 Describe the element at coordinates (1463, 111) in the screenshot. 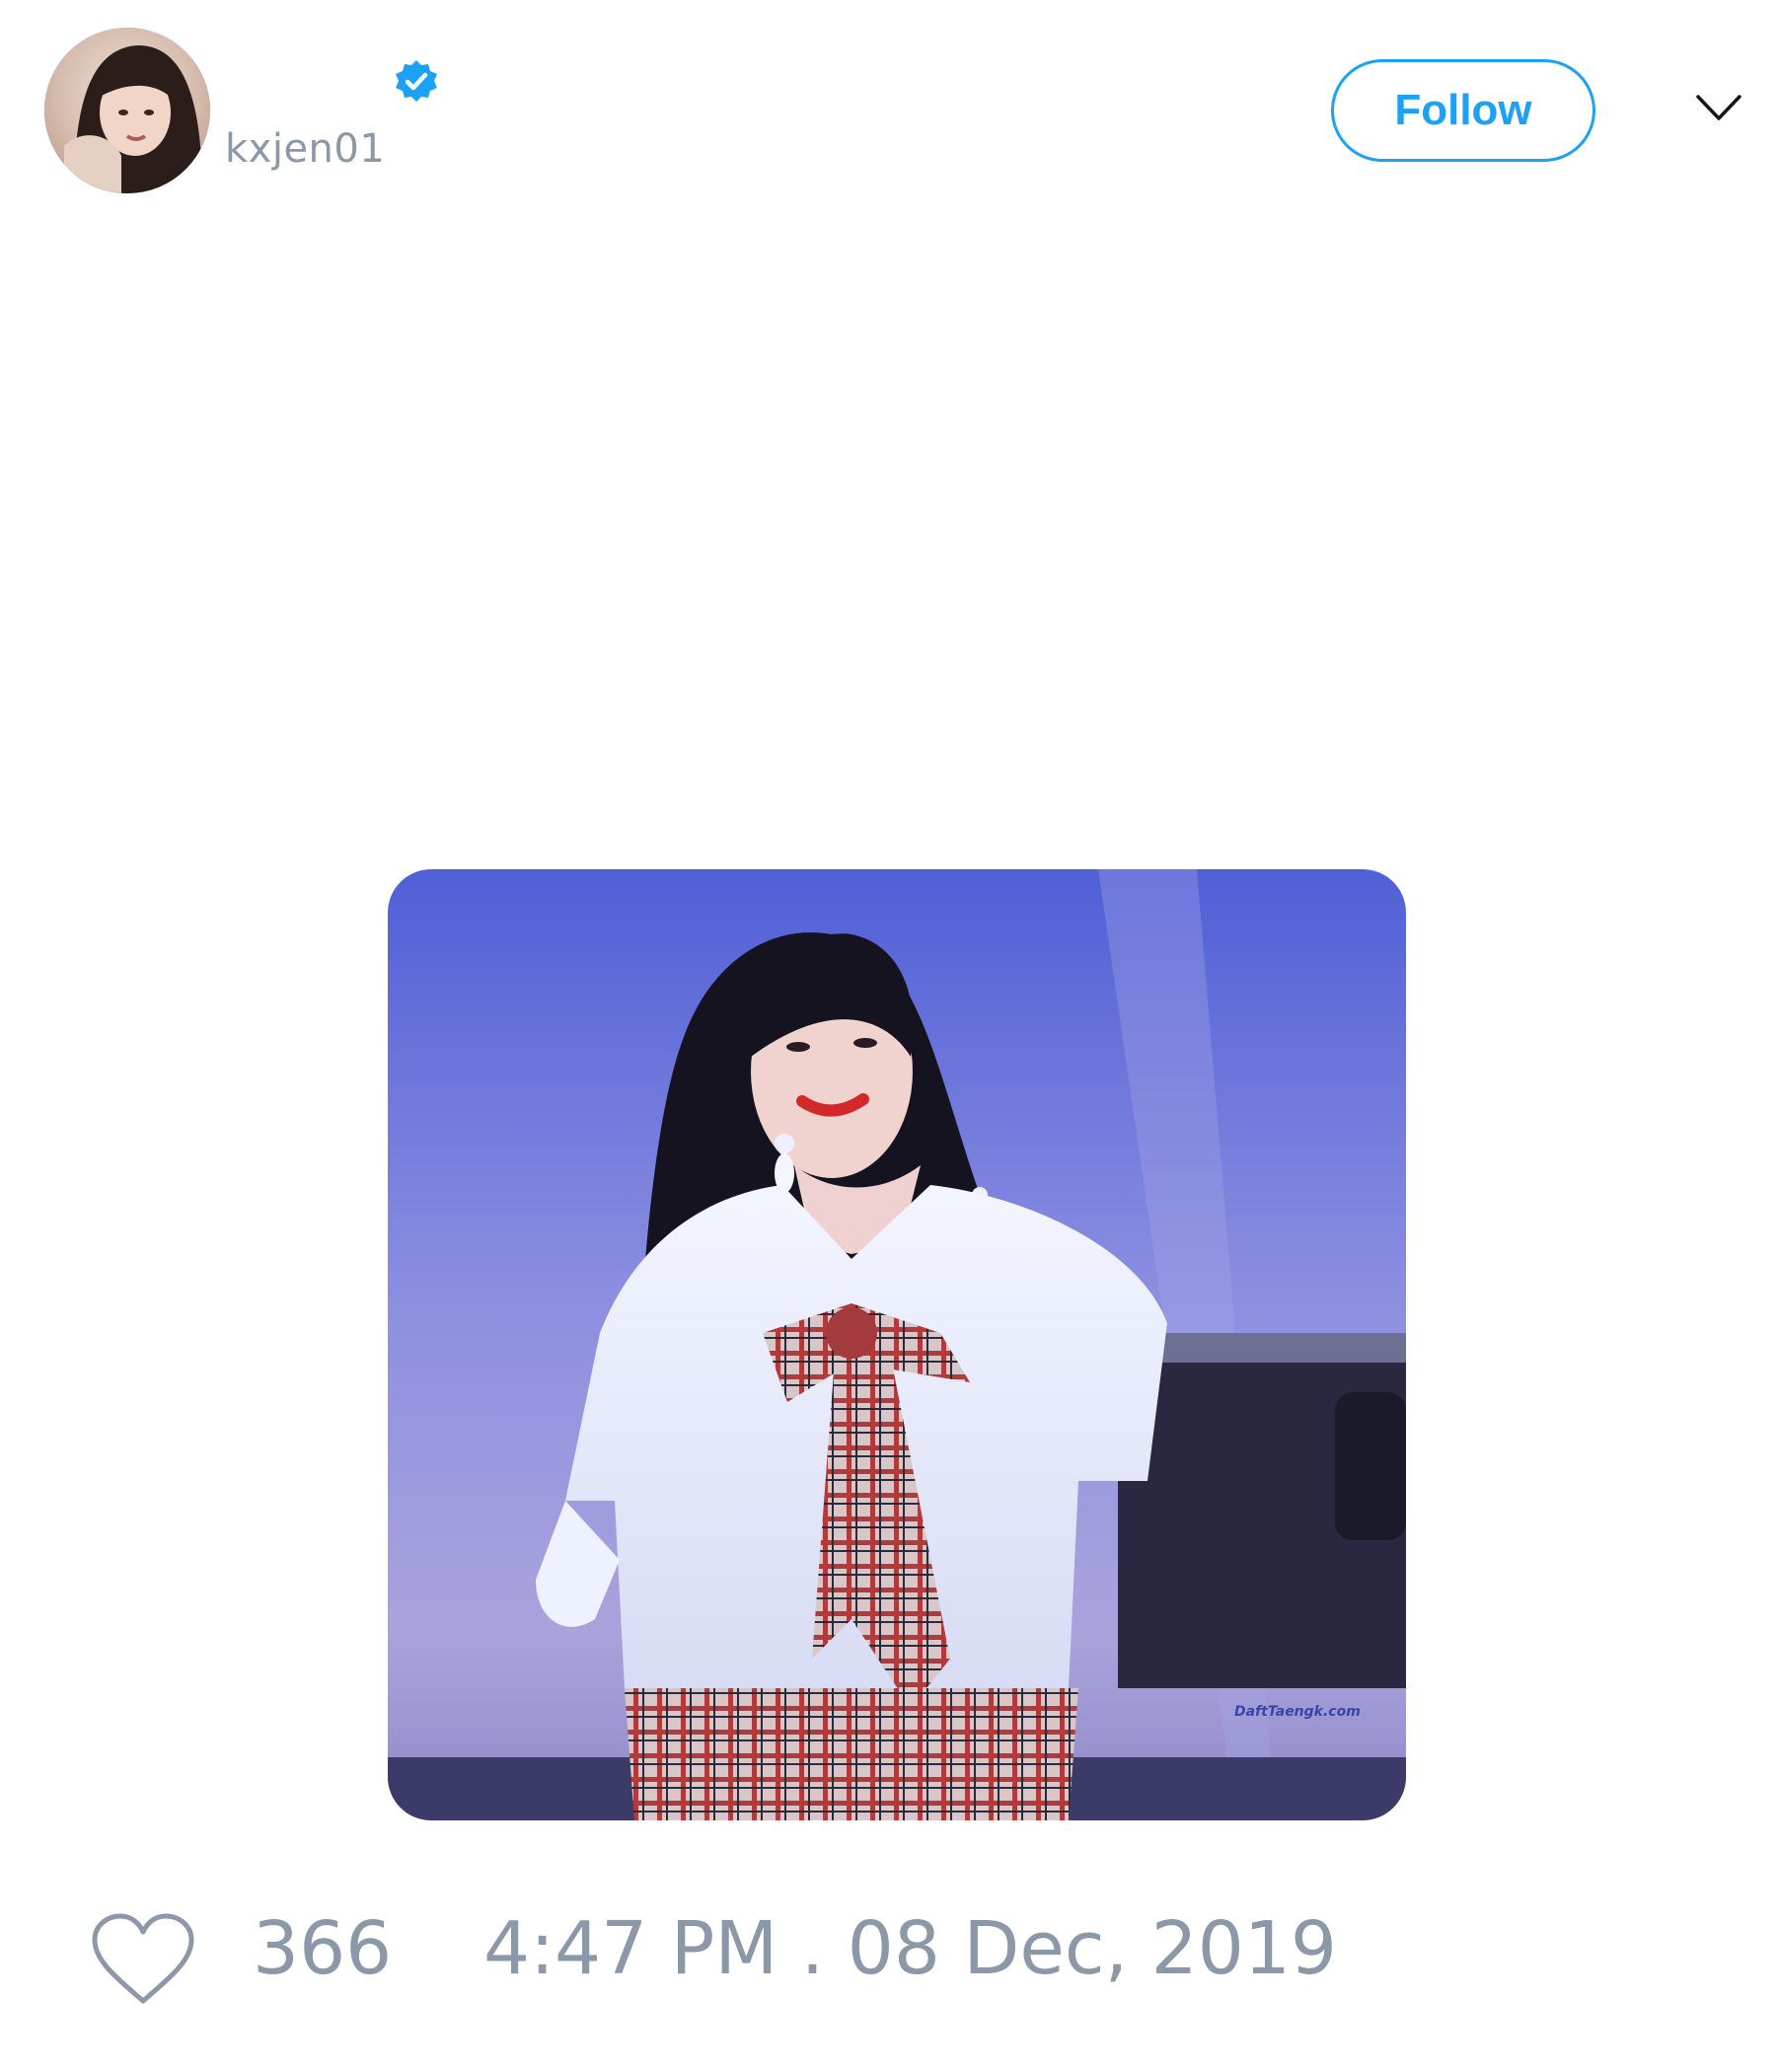

I see `follow-button: Follow` at that location.